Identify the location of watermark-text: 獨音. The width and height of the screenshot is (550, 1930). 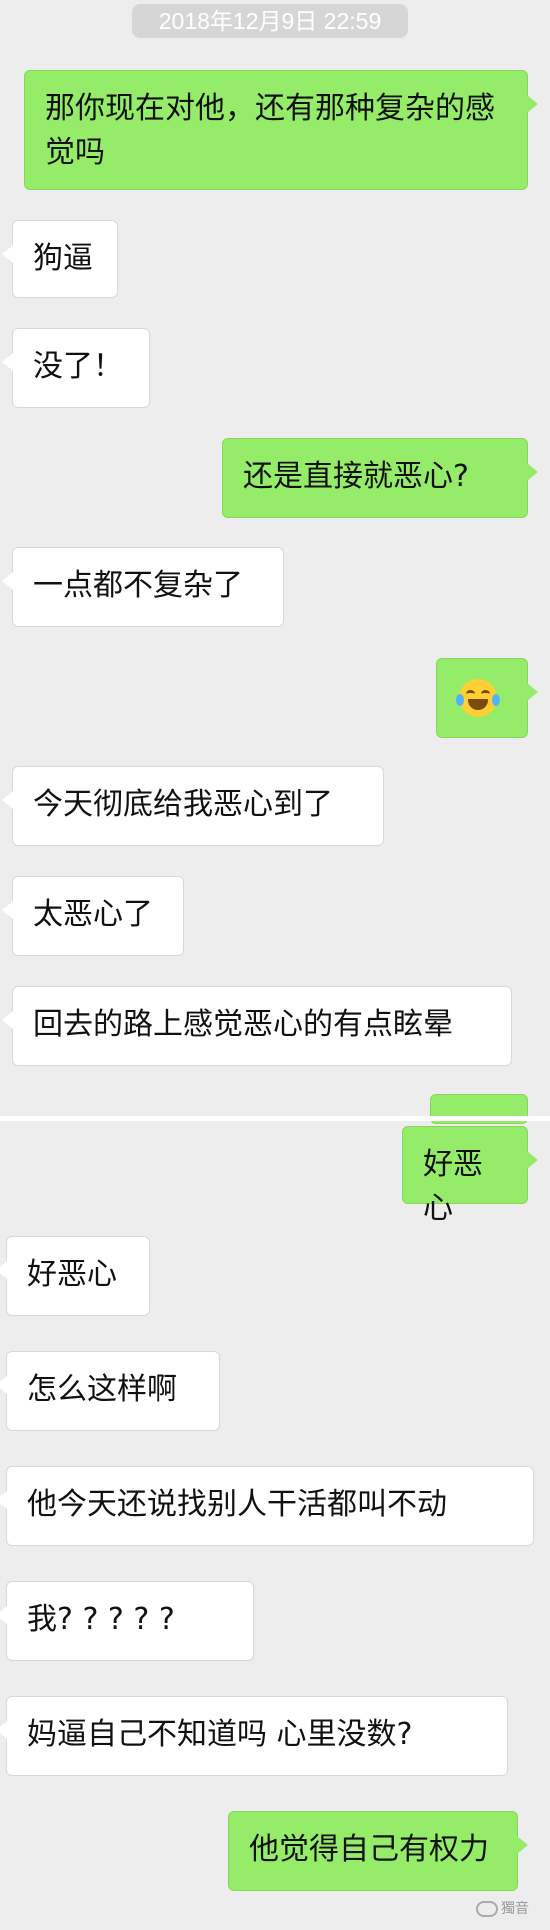
(515, 1908).